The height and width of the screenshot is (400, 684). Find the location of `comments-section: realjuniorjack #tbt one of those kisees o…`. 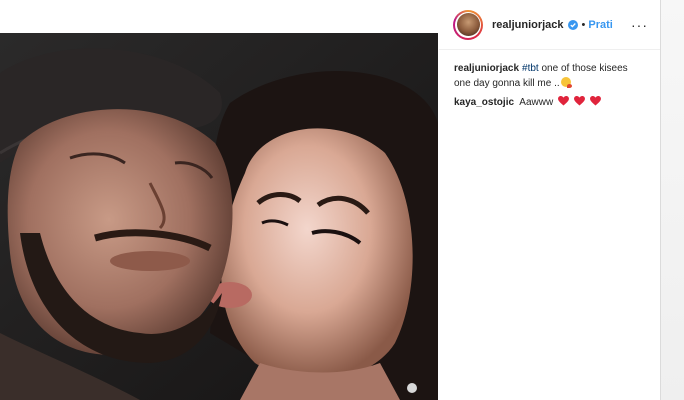

comments-section: realjuniorjack #tbt one of those kisees o… is located at coordinates (549, 80).